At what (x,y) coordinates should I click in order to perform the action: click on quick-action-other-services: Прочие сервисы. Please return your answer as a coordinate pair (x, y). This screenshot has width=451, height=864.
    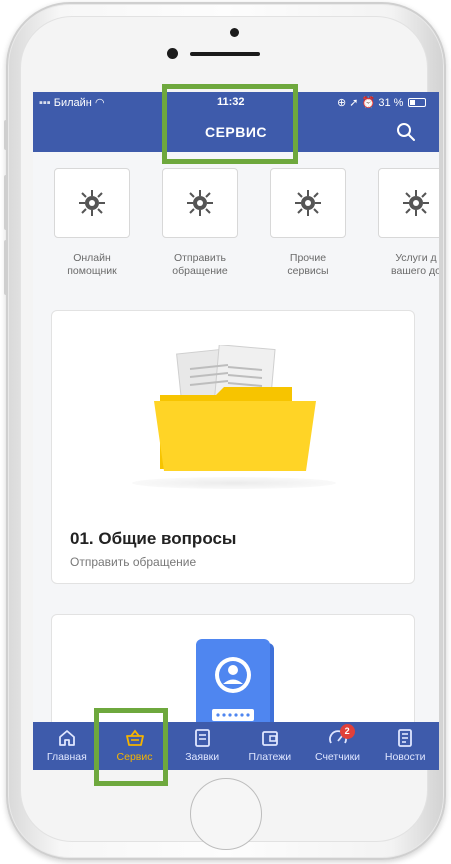
    Looking at the image, I should click on (308, 223).